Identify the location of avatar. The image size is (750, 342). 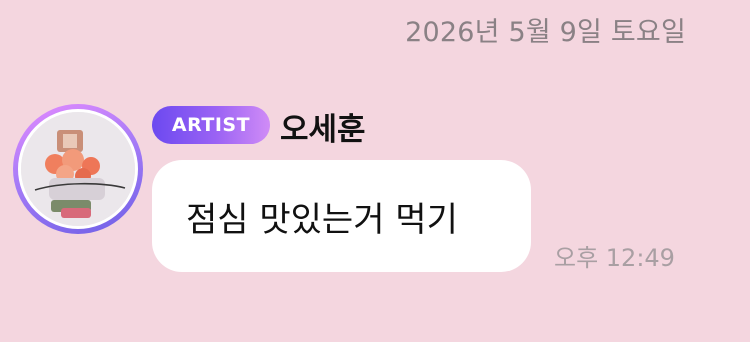
(78, 169).